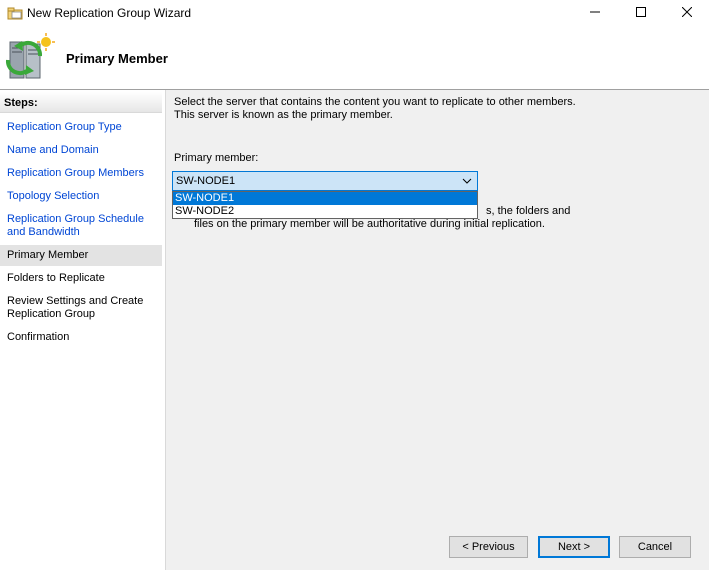  I want to click on server-replication-icon, so click(30, 58).